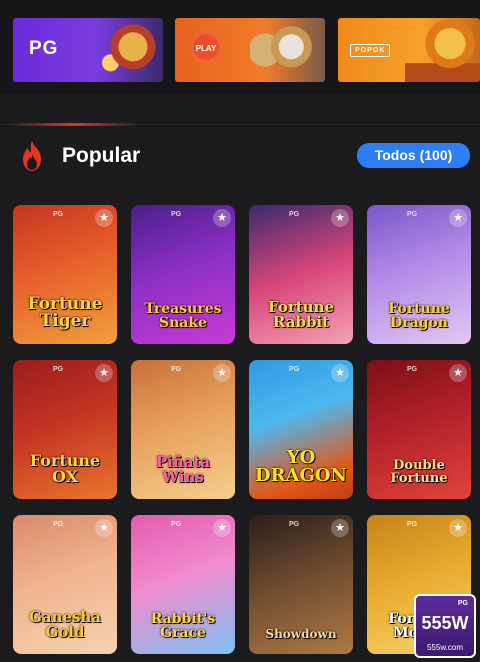 This screenshot has height=662, width=480. What do you see at coordinates (183, 316) in the screenshot?
I see `game-title: Treasures Snake` at bounding box center [183, 316].